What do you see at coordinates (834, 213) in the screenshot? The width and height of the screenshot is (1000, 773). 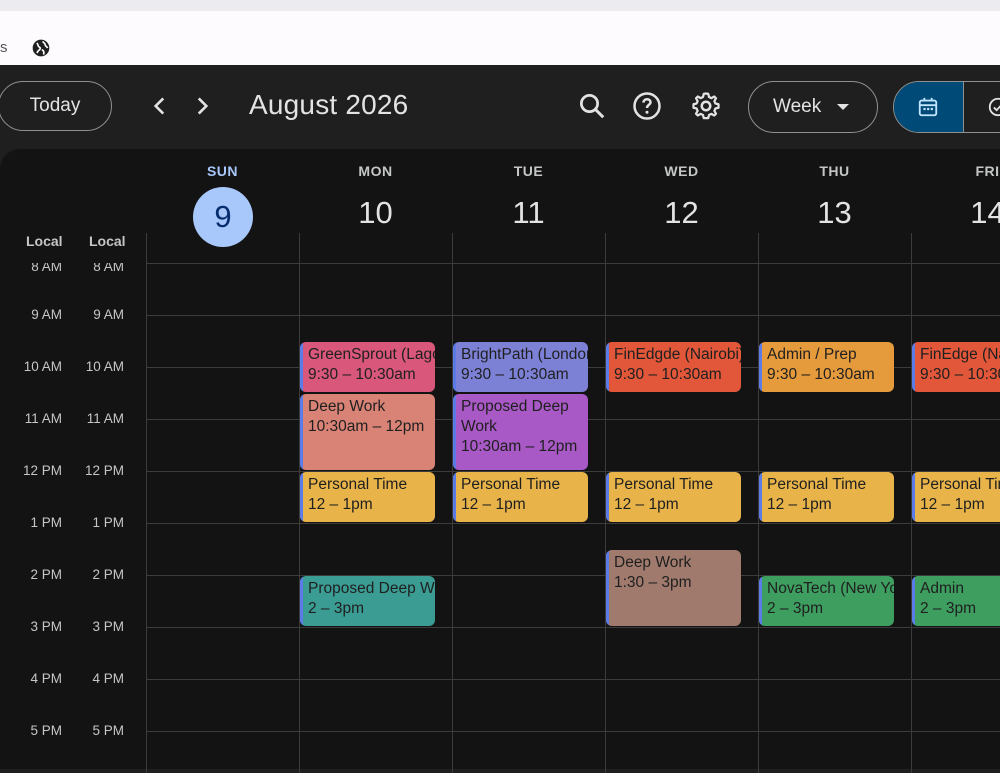 I see `day-number: 13` at bounding box center [834, 213].